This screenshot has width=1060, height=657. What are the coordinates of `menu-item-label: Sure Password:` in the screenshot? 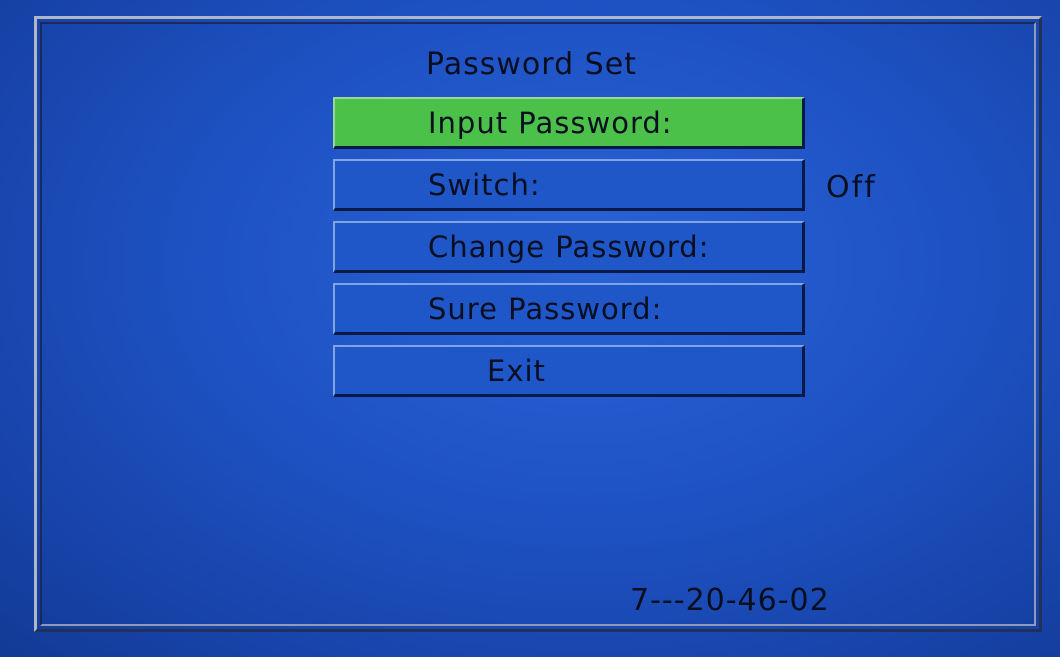 It's located at (545, 309).